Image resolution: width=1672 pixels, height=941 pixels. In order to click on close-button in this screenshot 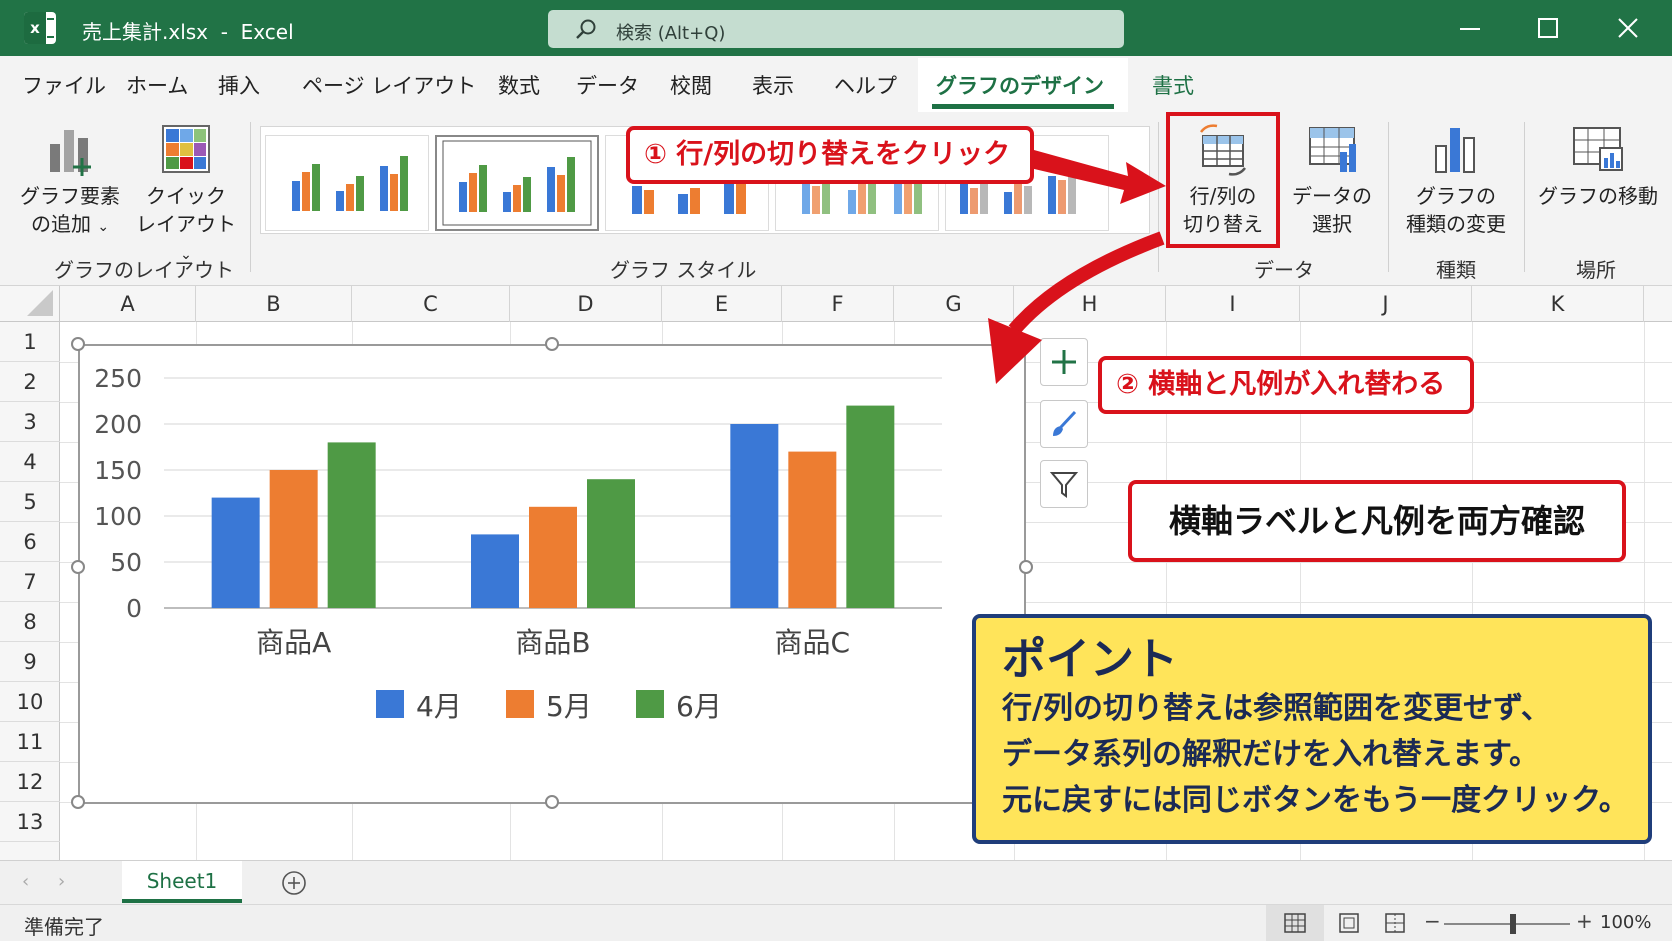, I will do `click(1628, 29)`.